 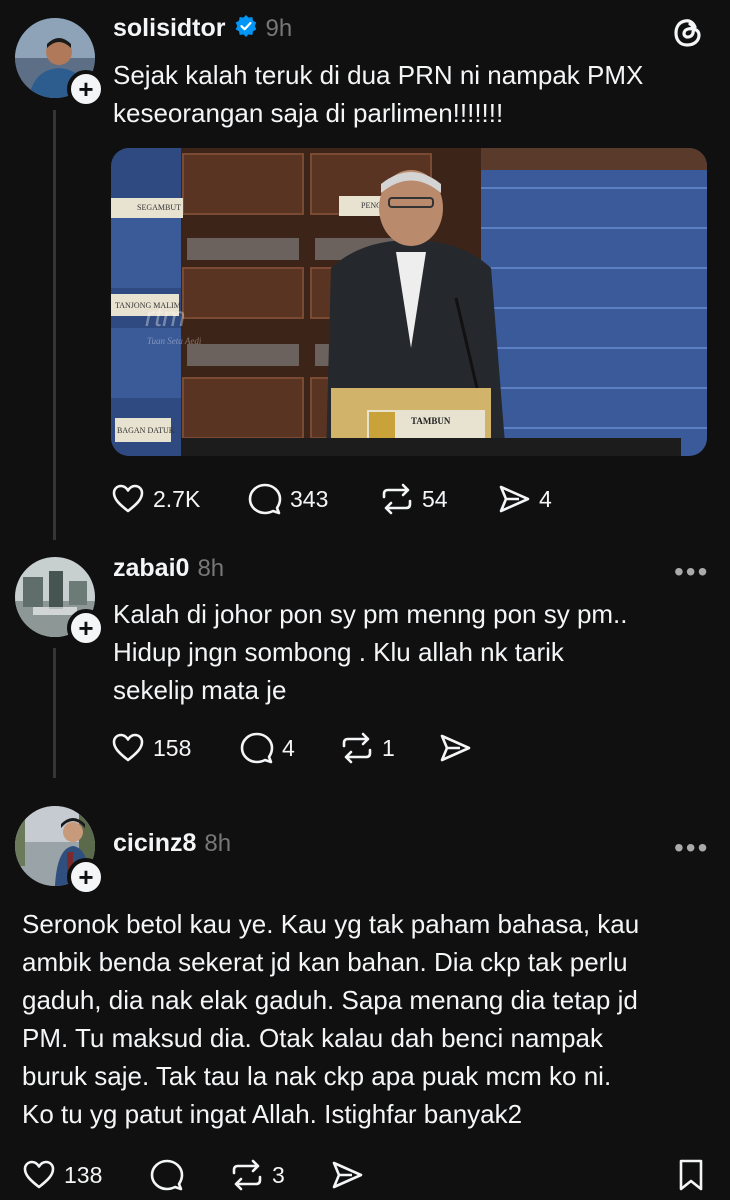 I want to click on repost-button: 1, so click(x=367, y=748).